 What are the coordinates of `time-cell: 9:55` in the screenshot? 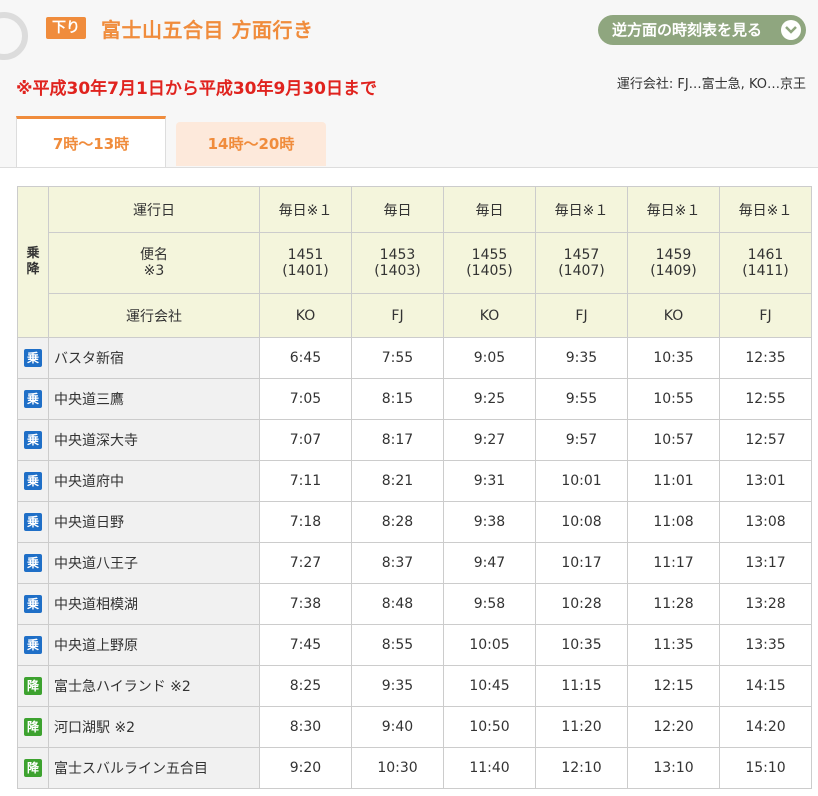 It's located at (581, 399).